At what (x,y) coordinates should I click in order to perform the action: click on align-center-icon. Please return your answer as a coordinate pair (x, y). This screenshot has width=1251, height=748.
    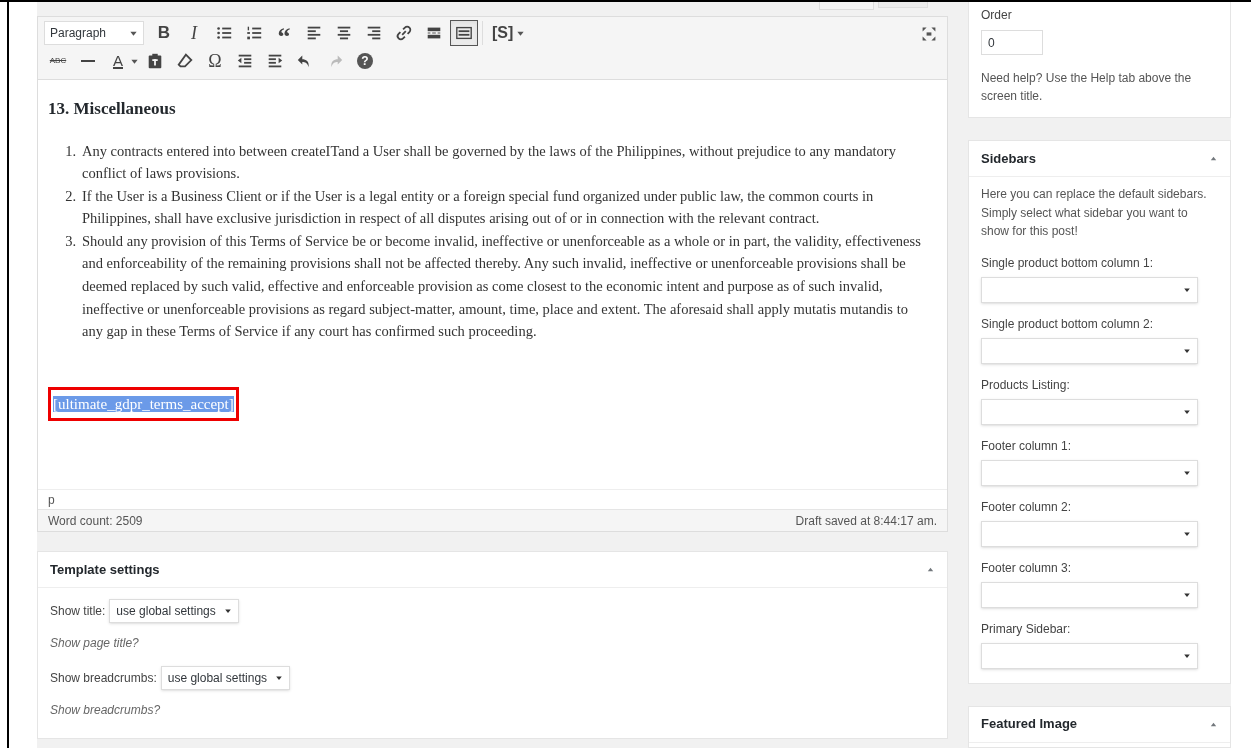
    Looking at the image, I should click on (344, 33).